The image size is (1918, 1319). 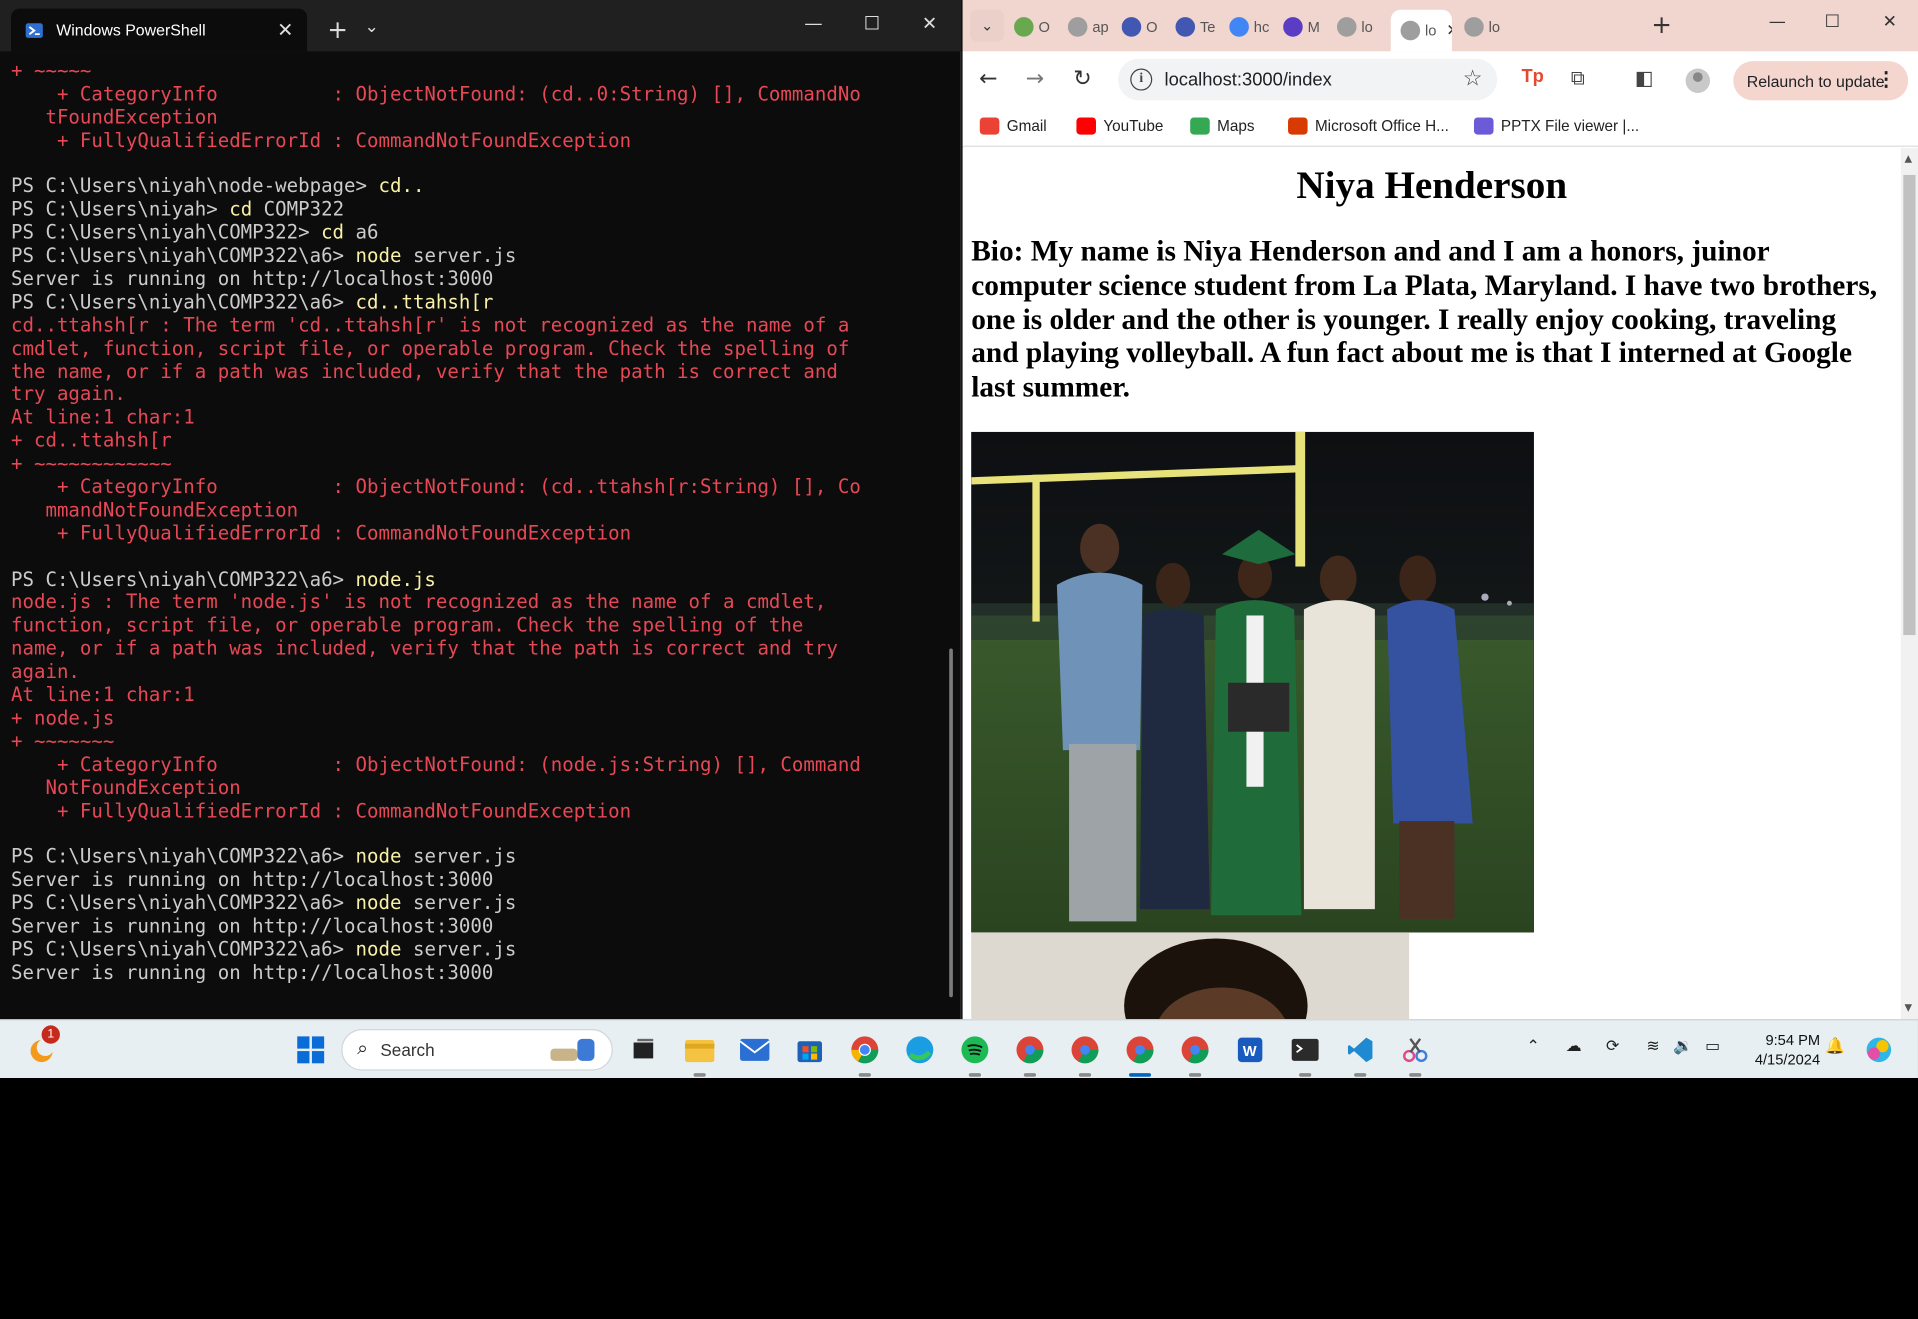 I want to click on terminal-scrollbar, so click(x=951, y=823).